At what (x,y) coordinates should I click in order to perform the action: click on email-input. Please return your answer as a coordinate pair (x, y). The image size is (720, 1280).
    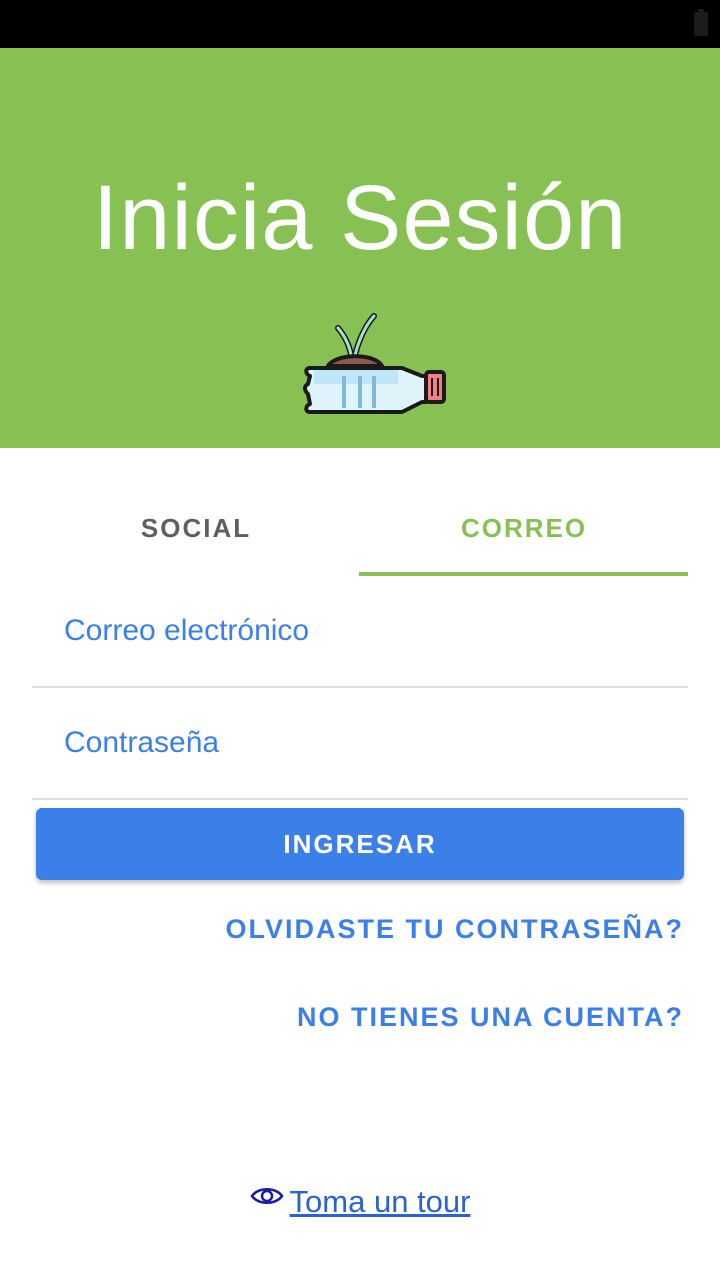
    Looking at the image, I should click on (360, 631).